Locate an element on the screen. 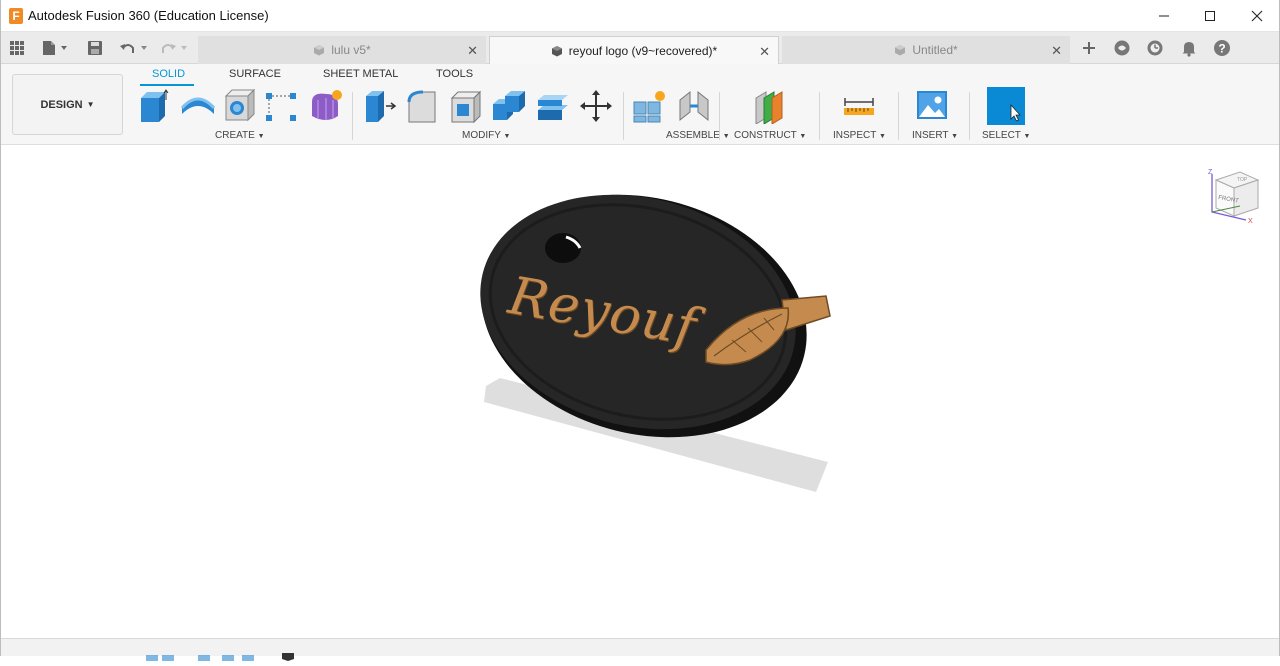  tab-lulu-v5: lulu v5* ✕ is located at coordinates (342, 50).